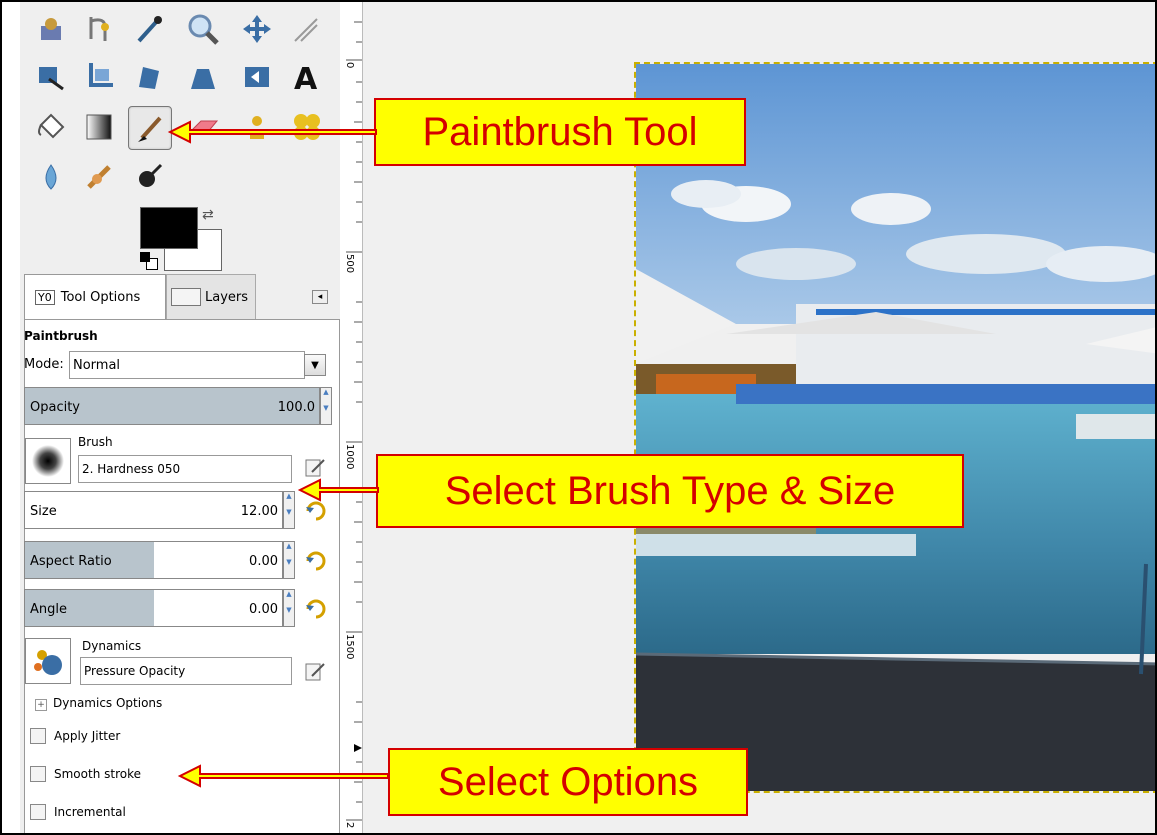  Describe the element at coordinates (131, 469) in the screenshot. I see `brush-value: 2. Hardness 050` at that location.